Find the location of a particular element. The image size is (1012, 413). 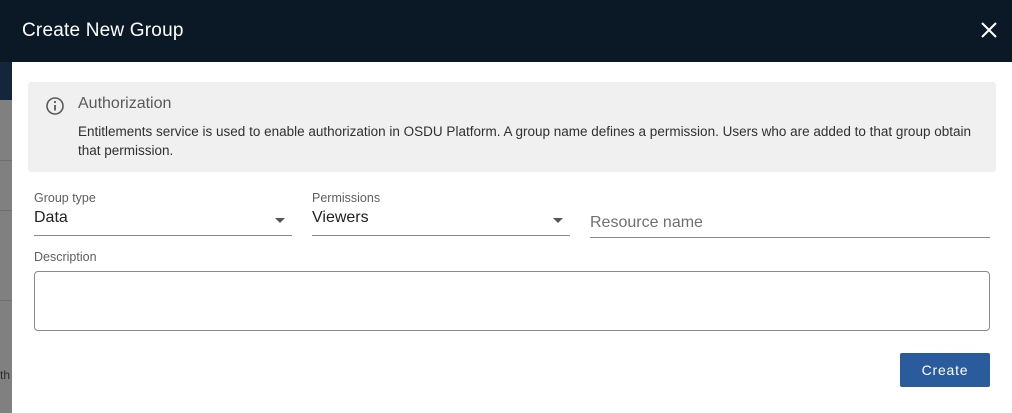

close-button is located at coordinates (989, 30).